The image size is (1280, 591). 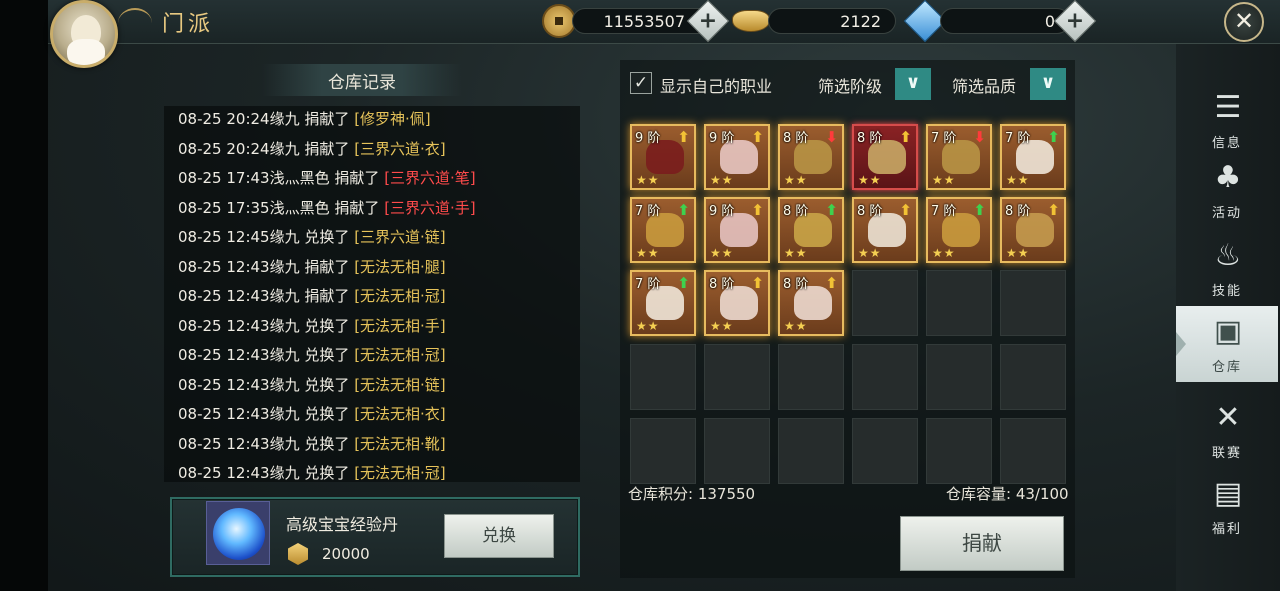 I want to click on record-item: [无法无相·靴], so click(x=399, y=444).